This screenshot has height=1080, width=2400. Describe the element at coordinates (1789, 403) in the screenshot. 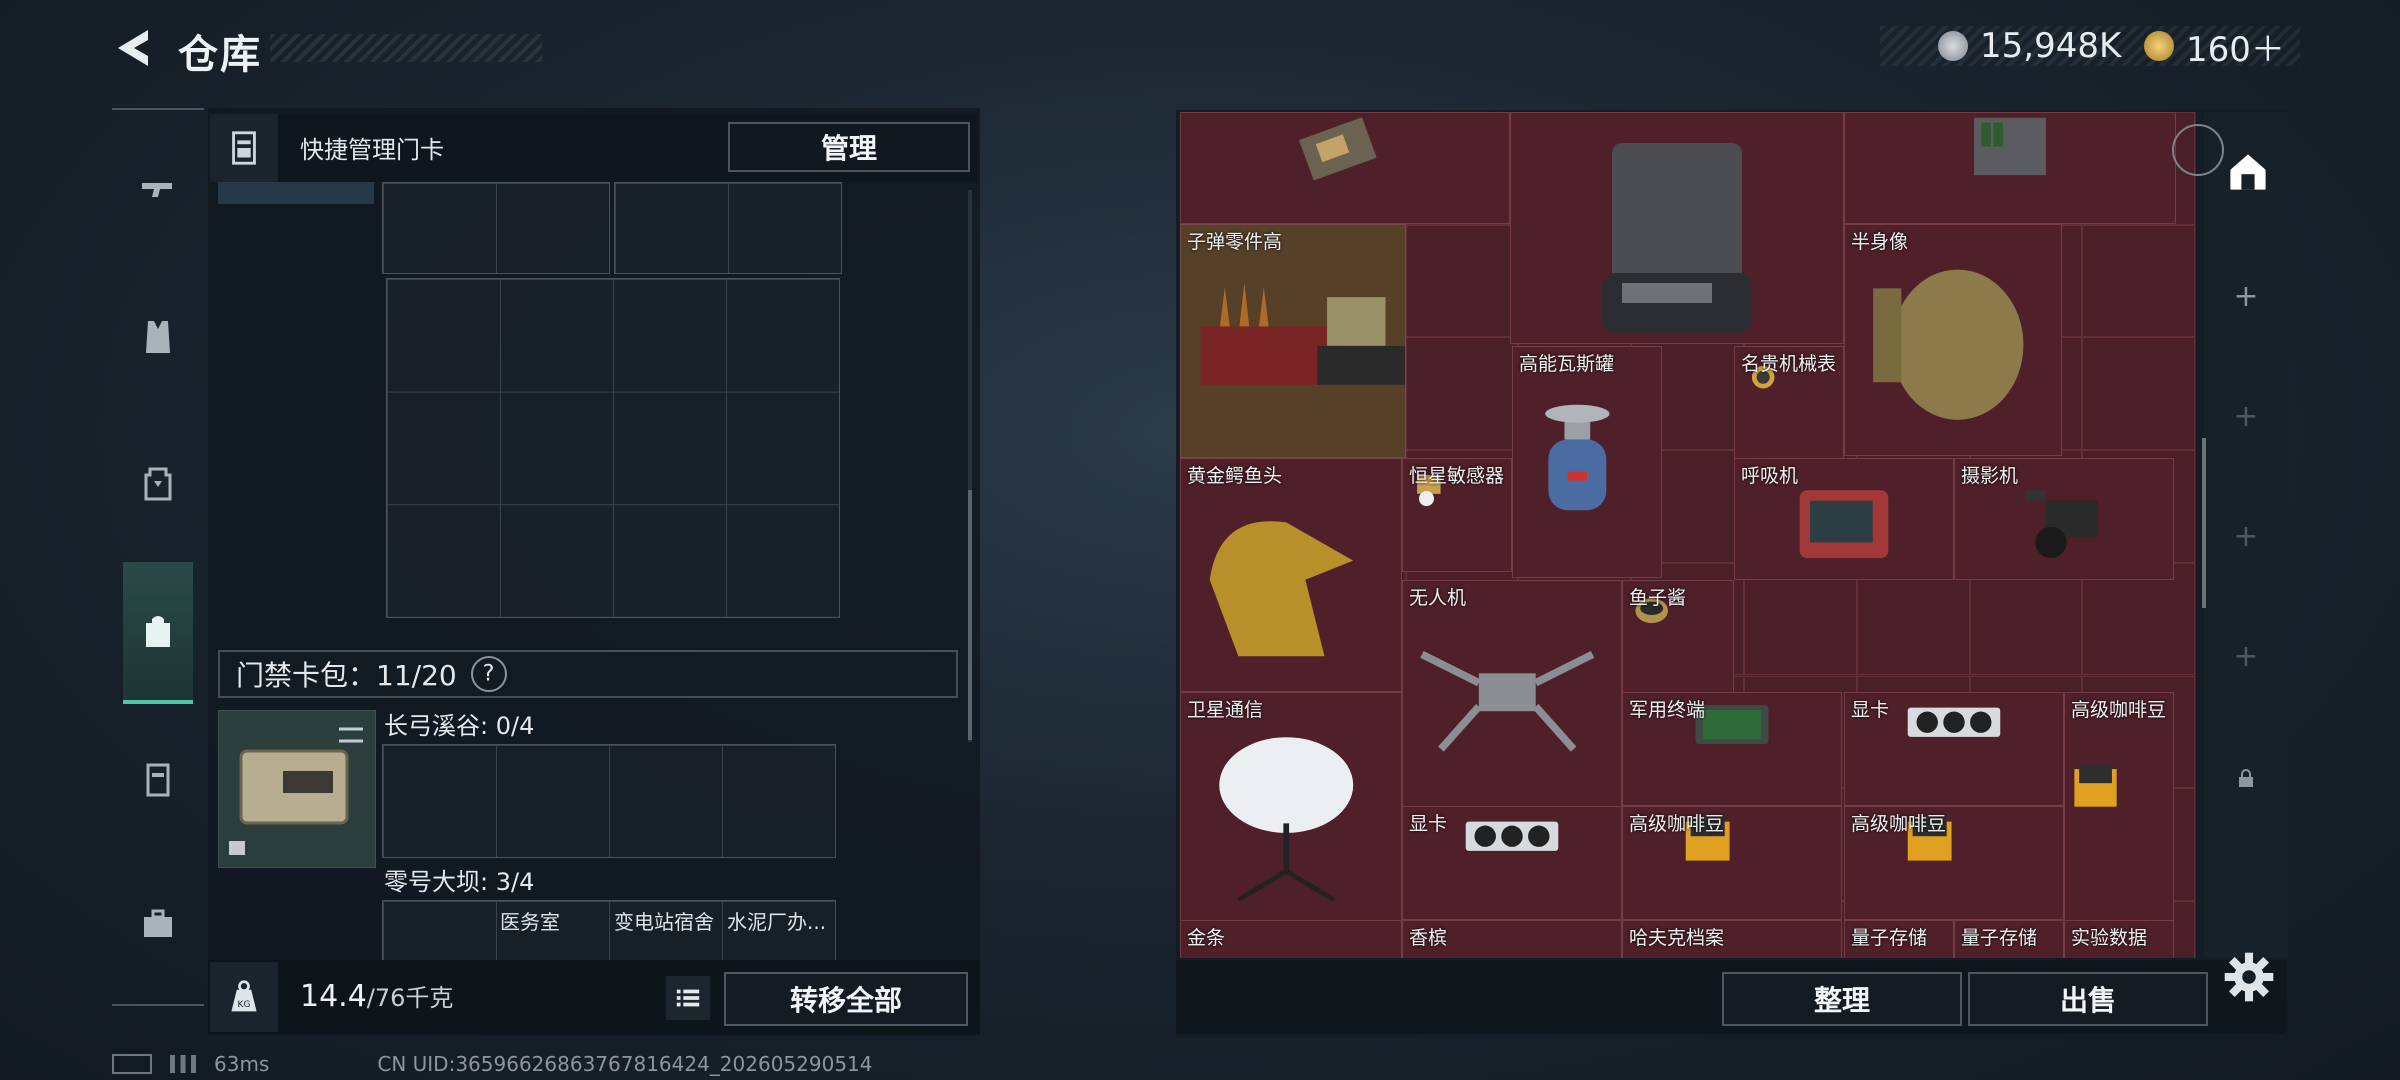

I see `stash-item-watch: 名贵机械表` at that location.